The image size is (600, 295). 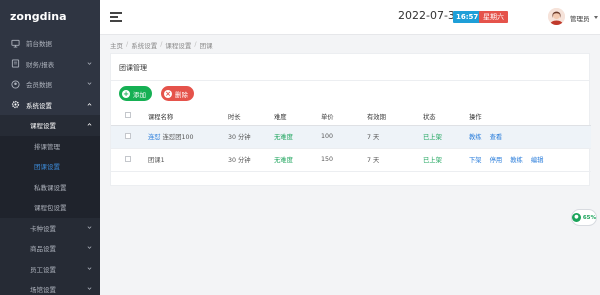 I want to click on add-button-label: 添加, so click(x=139, y=94).